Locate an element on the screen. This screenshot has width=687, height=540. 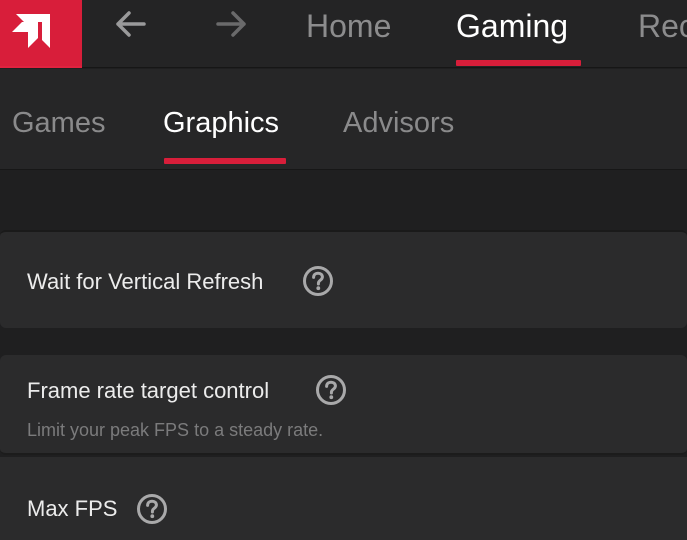
back-button is located at coordinates (130, 24).